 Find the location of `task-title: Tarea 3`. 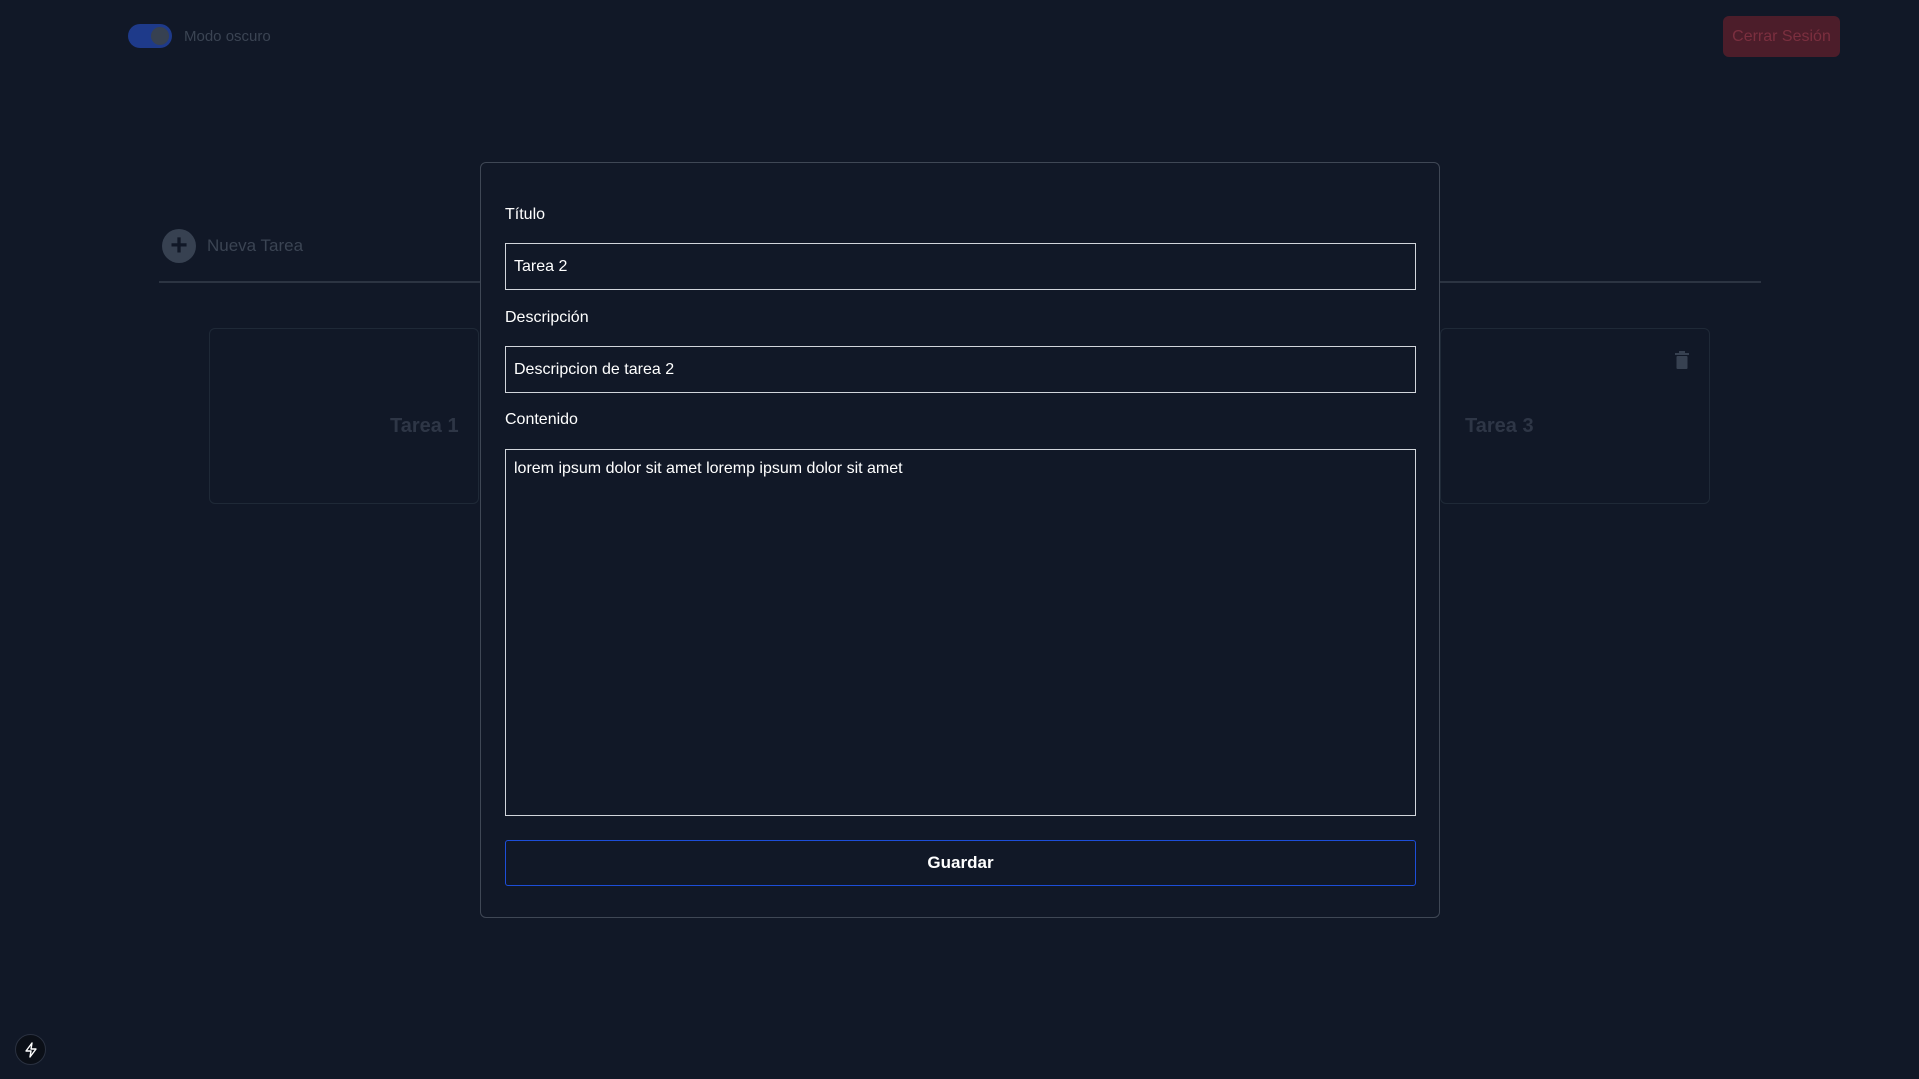

task-title: Tarea 3 is located at coordinates (1499, 426).